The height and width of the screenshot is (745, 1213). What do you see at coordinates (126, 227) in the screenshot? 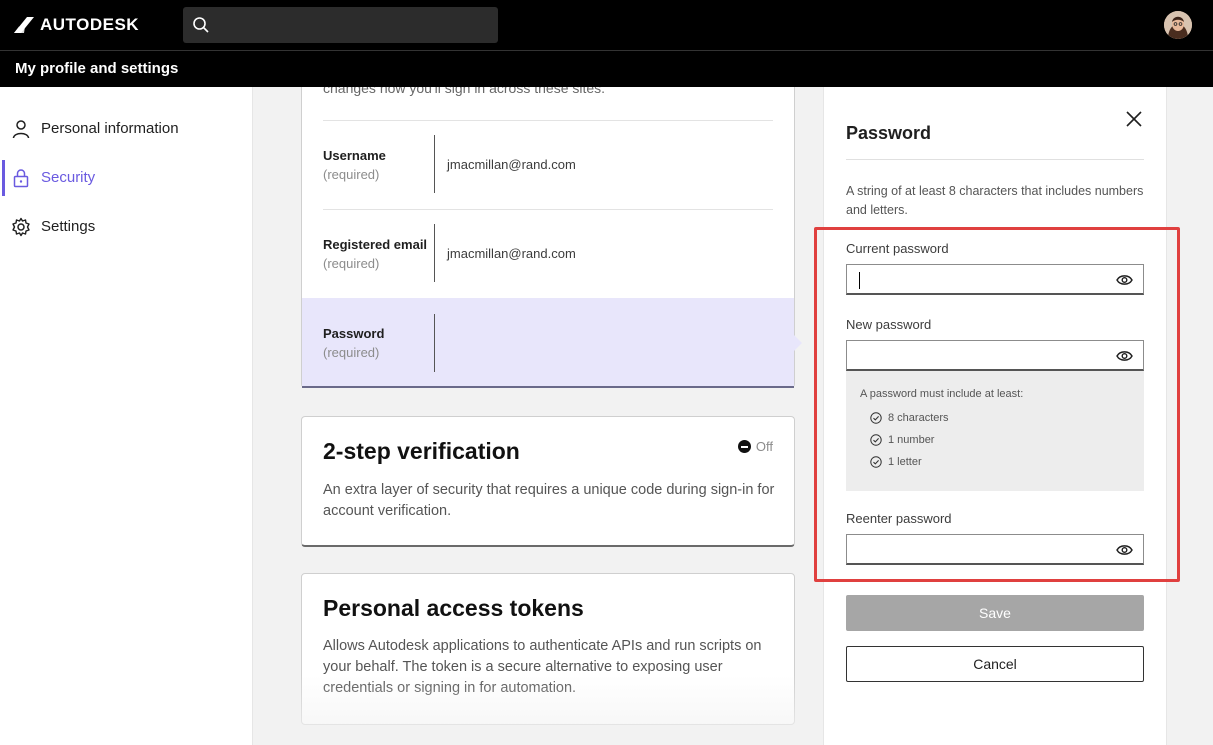
I see `sidebar-item-settings: Settings` at bounding box center [126, 227].